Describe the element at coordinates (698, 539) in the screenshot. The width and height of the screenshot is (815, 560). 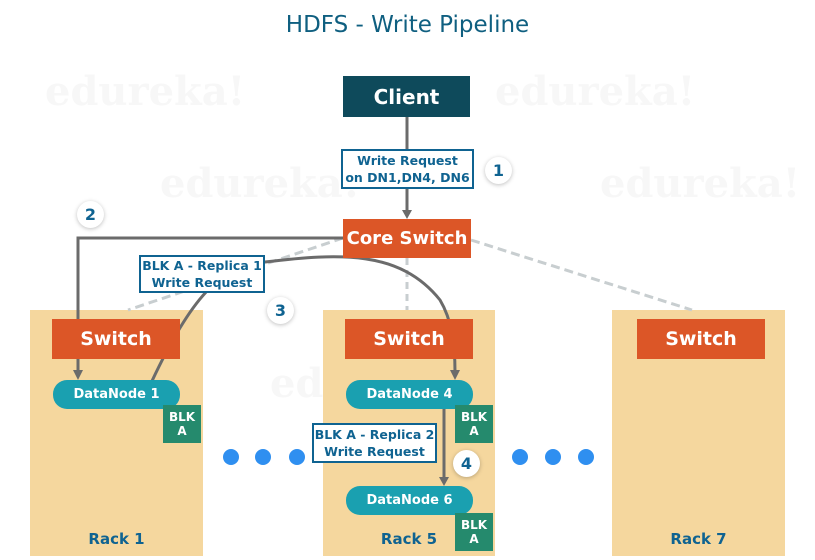
I see `rack7-label: Rack 7` at that location.